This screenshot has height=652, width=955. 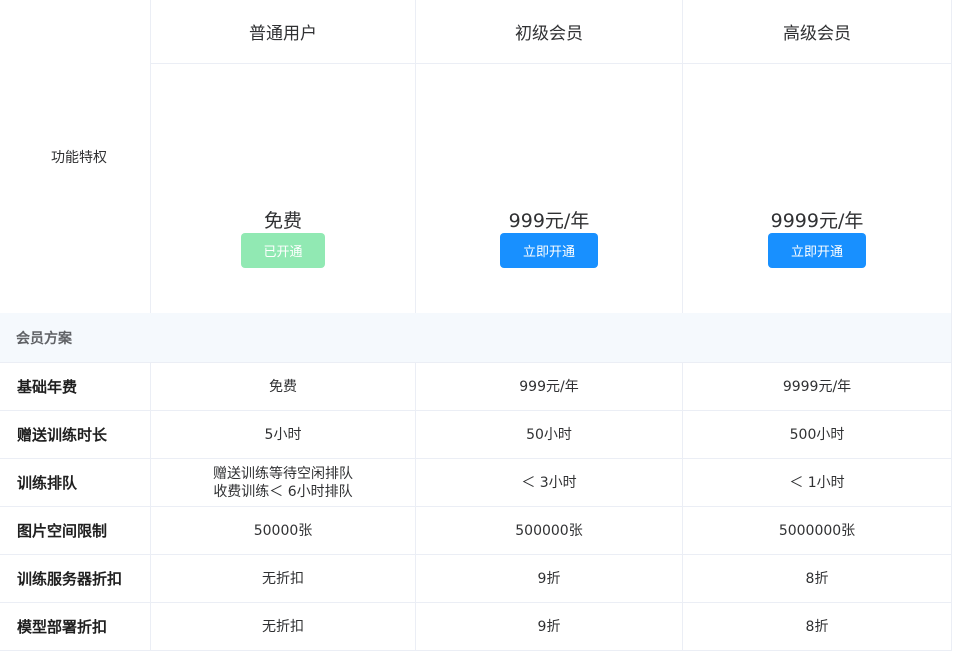 What do you see at coordinates (283, 34) in the screenshot?
I see `plan-name-basic: 普通用户` at bounding box center [283, 34].